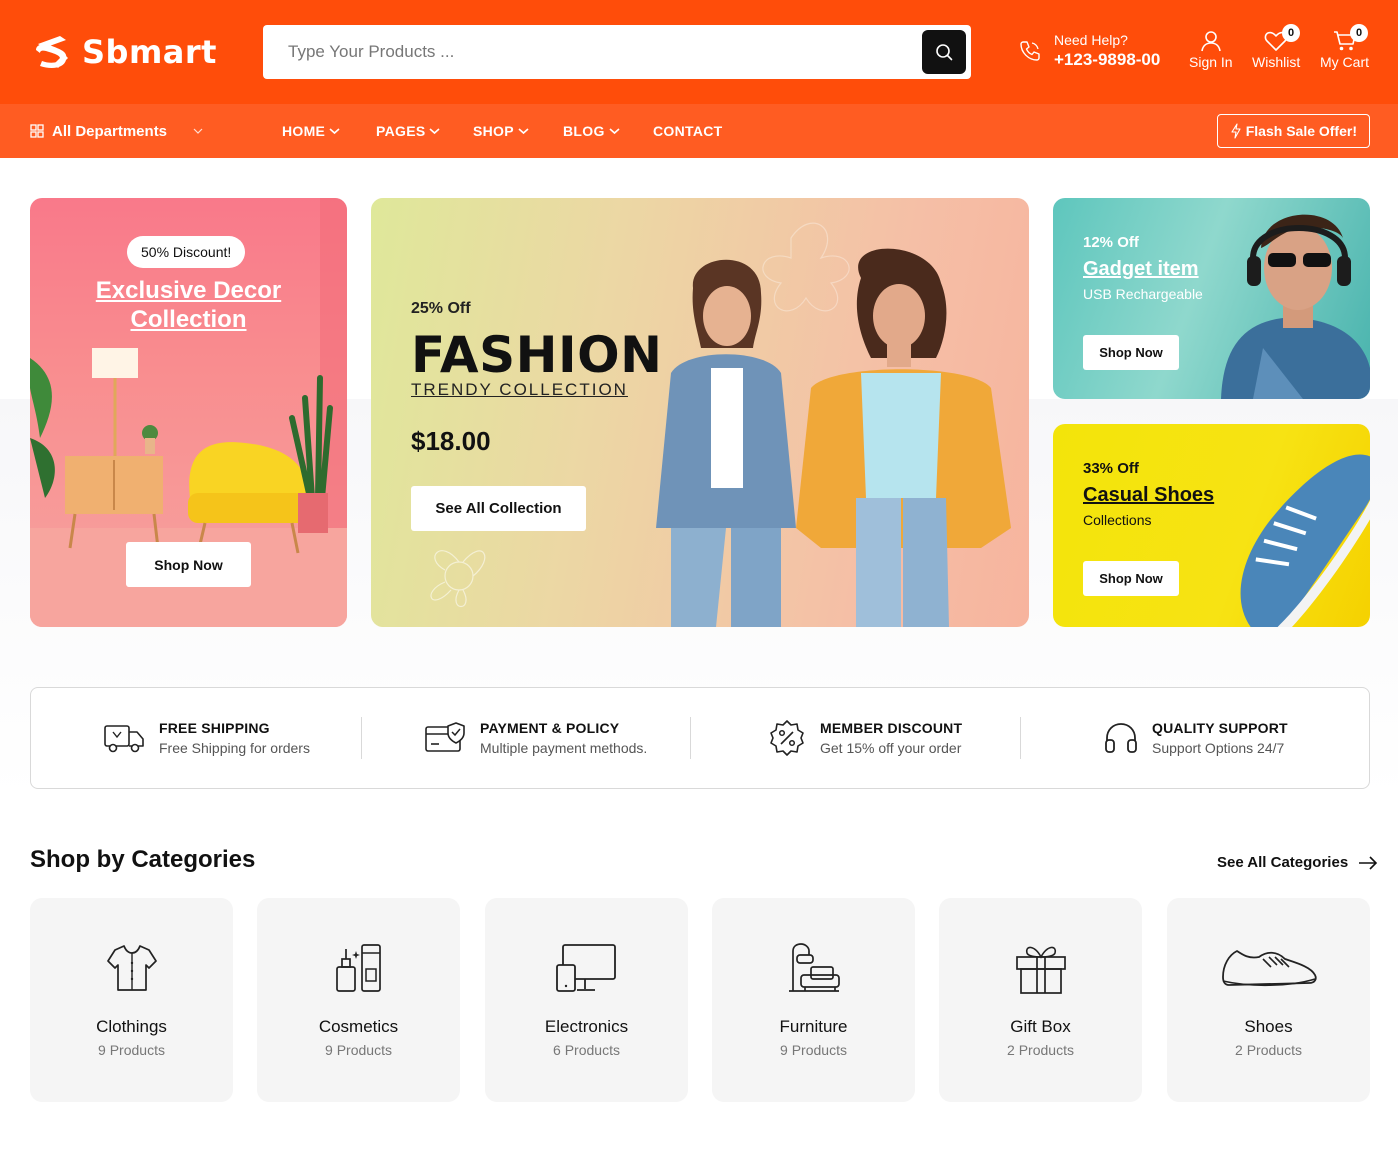 Image resolution: width=1398 pixels, height=1162 pixels. I want to click on search-bar, so click(617, 52).